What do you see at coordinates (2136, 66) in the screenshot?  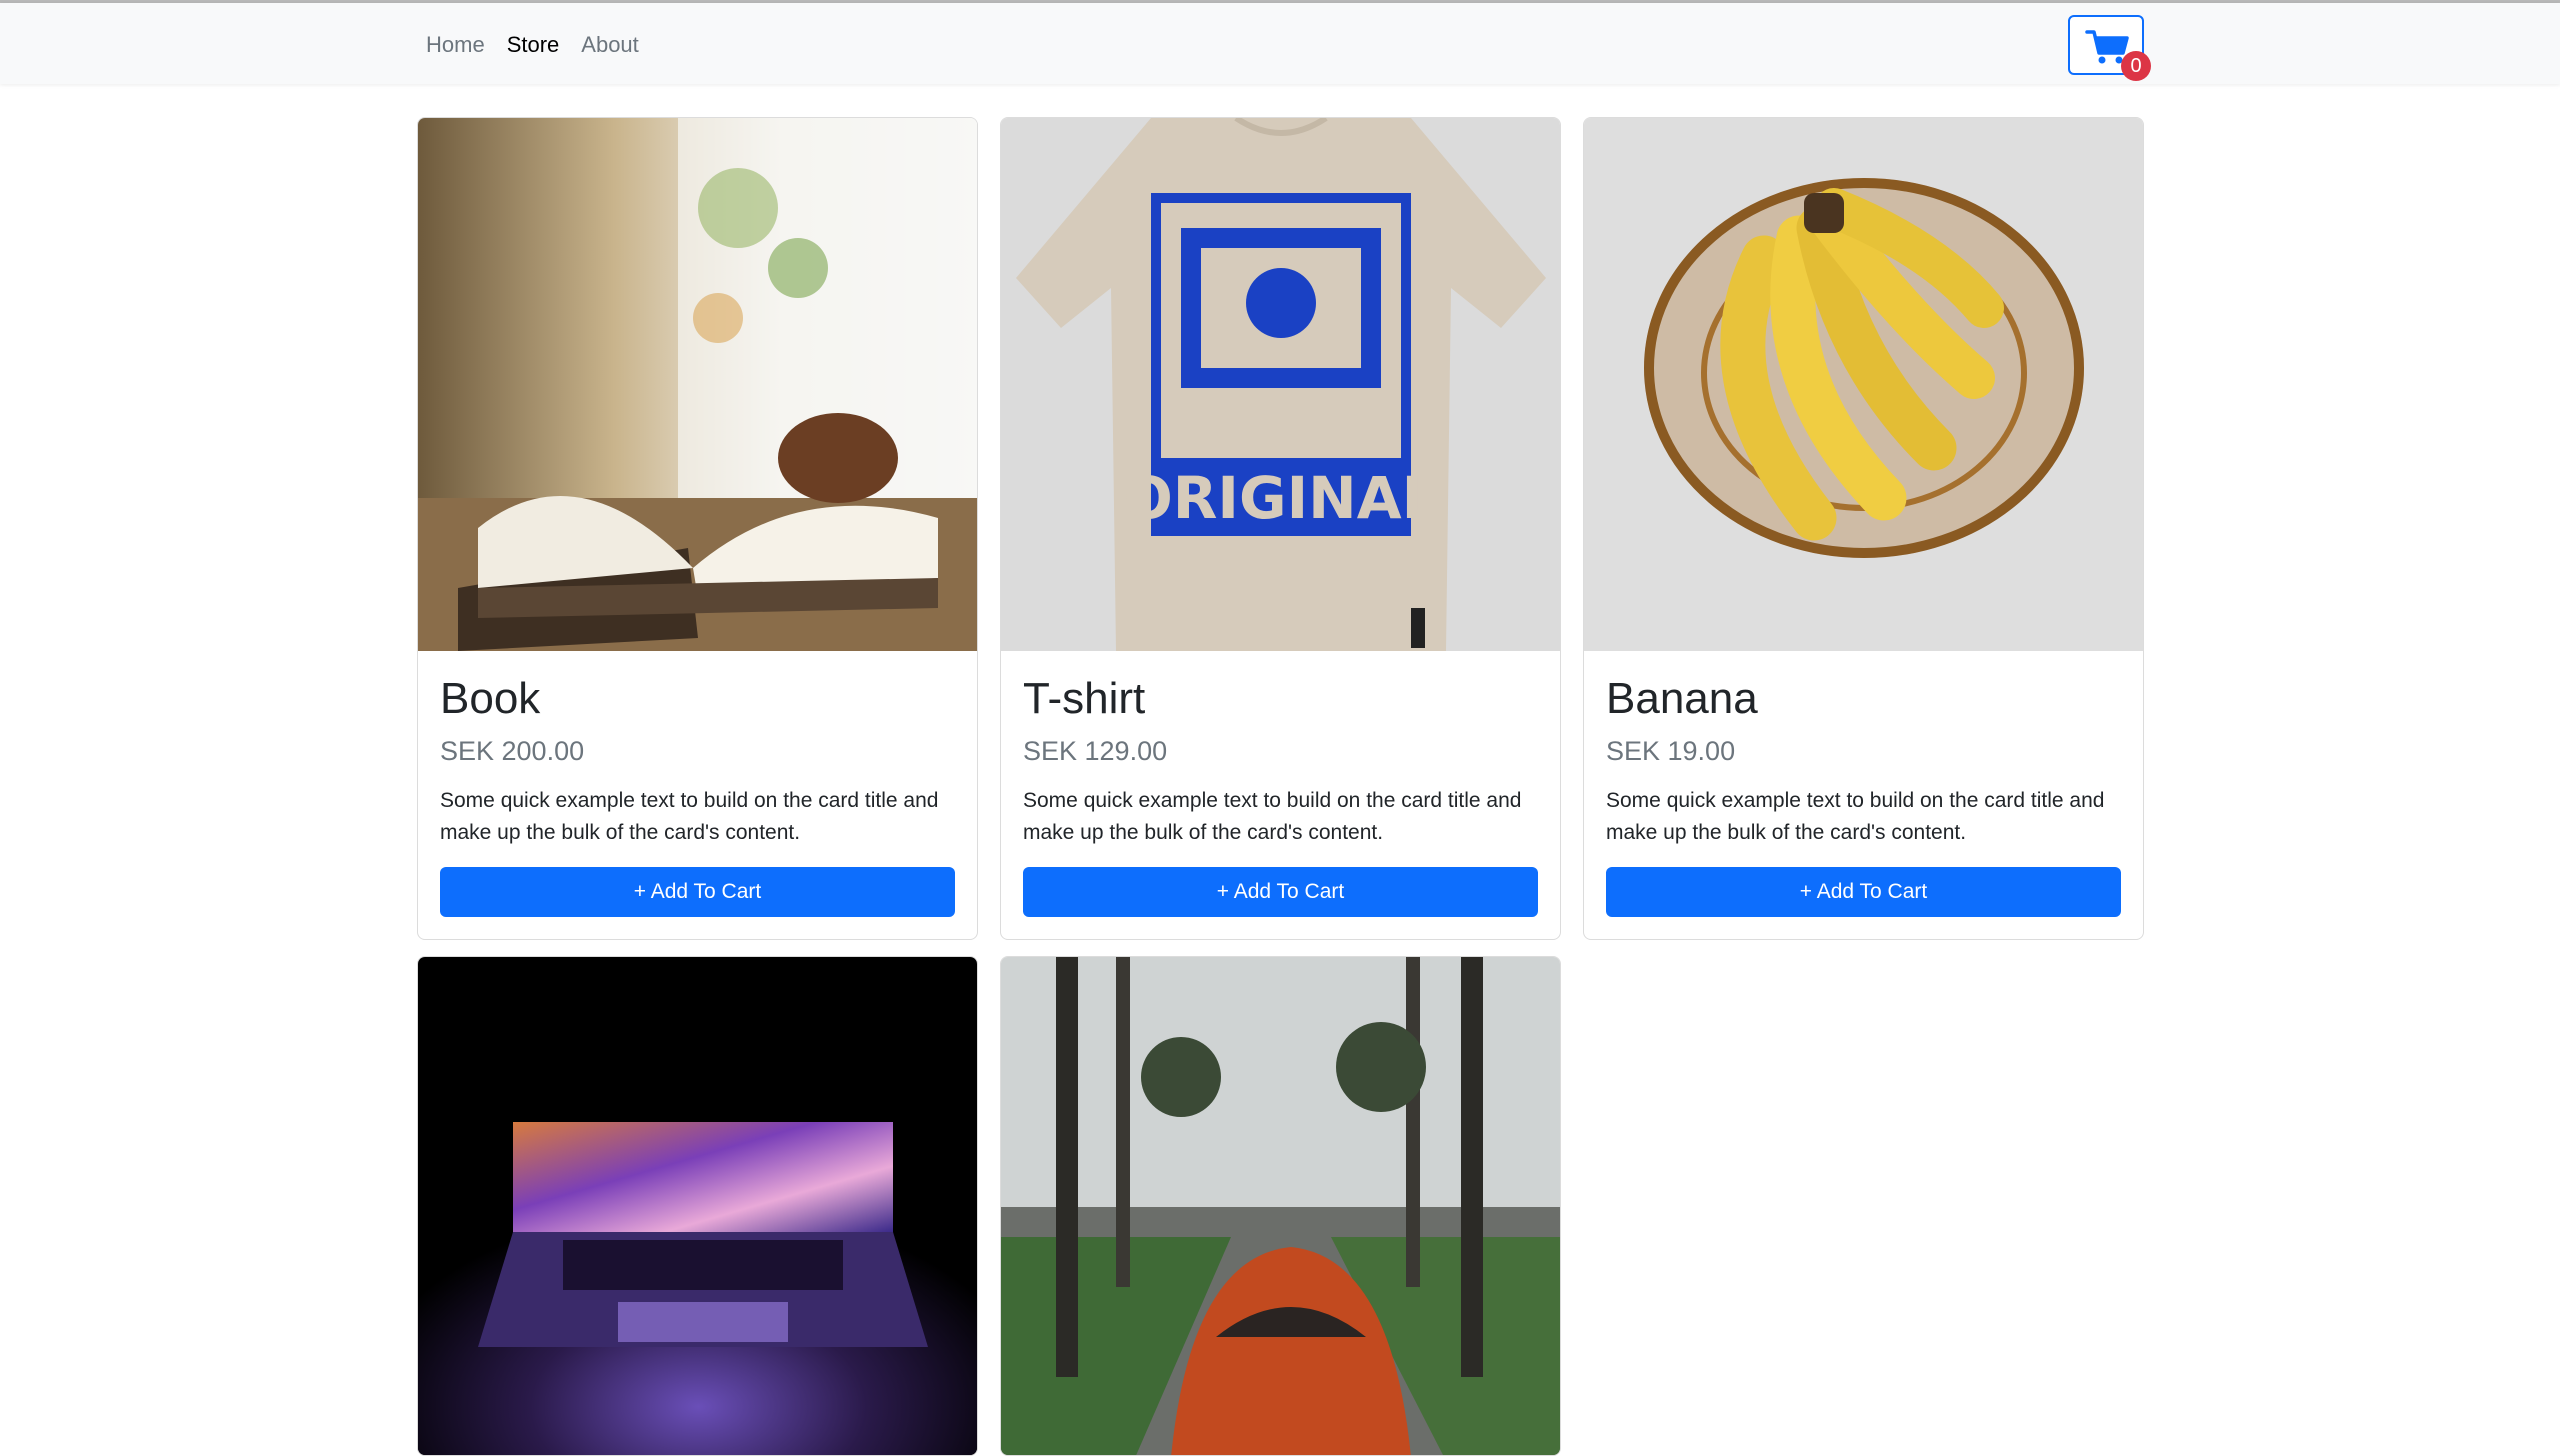 I see `cart-count-badge: 0` at bounding box center [2136, 66].